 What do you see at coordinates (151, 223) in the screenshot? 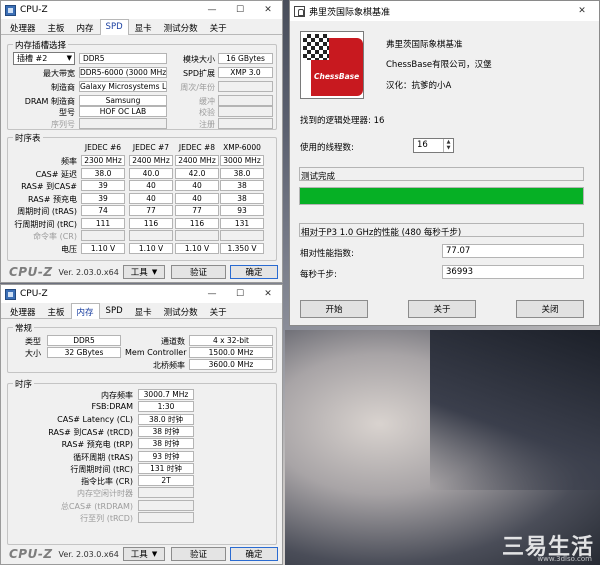
I see `timing-cell: 116` at bounding box center [151, 223].